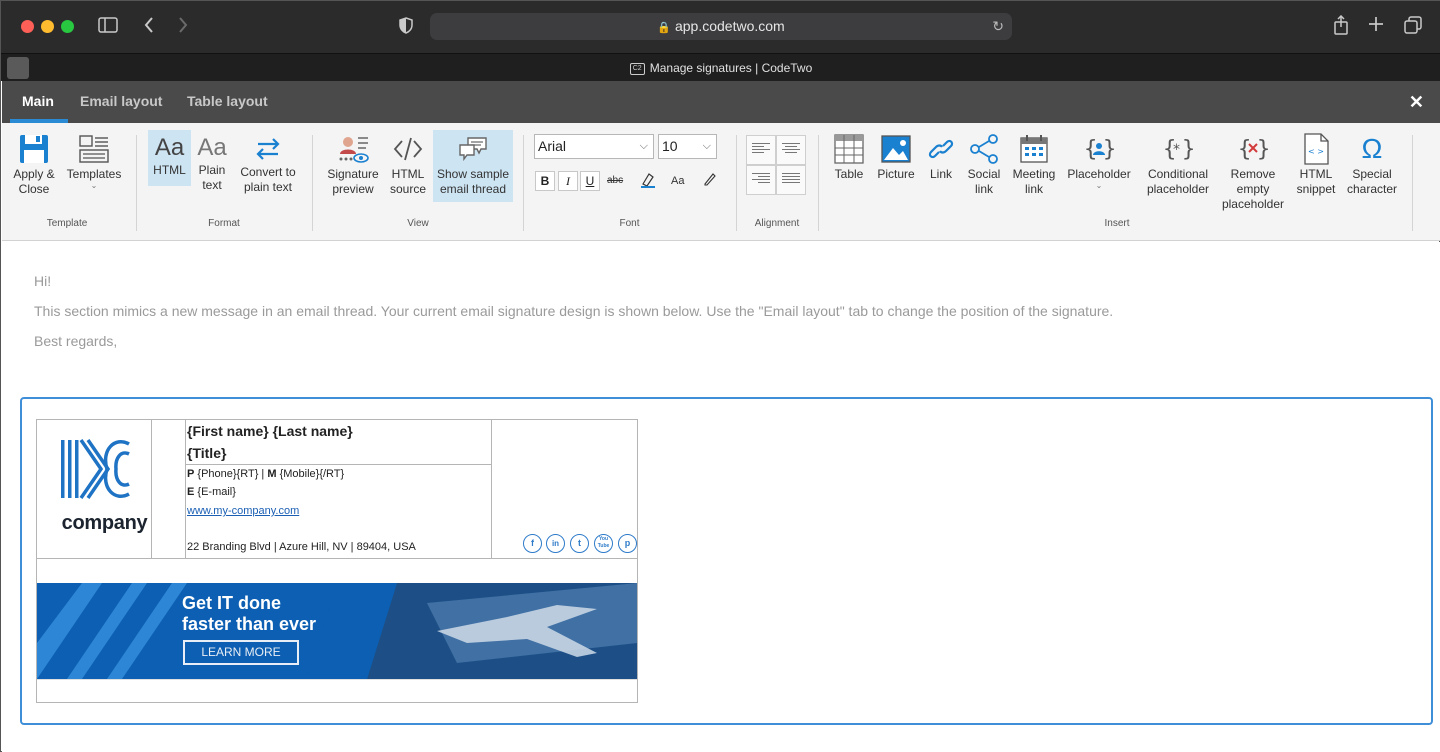 The width and height of the screenshot is (1440, 752). What do you see at coordinates (108, 26) in the screenshot?
I see `sidebar-toggle-icon` at bounding box center [108, 26].